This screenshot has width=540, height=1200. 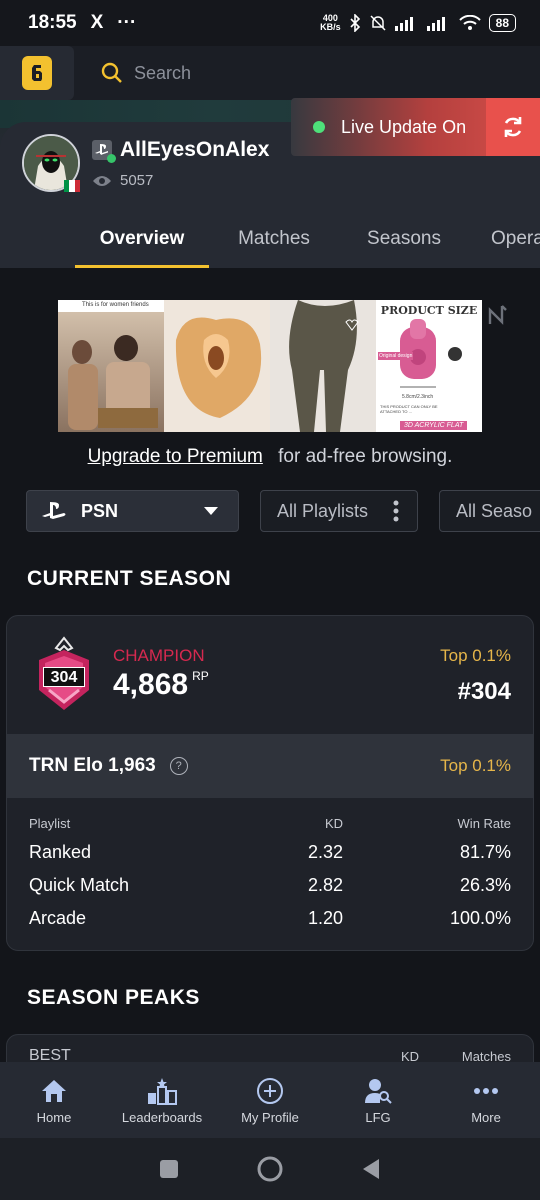 I want to click on nav-home: Home, so click(x=54, y=1100).